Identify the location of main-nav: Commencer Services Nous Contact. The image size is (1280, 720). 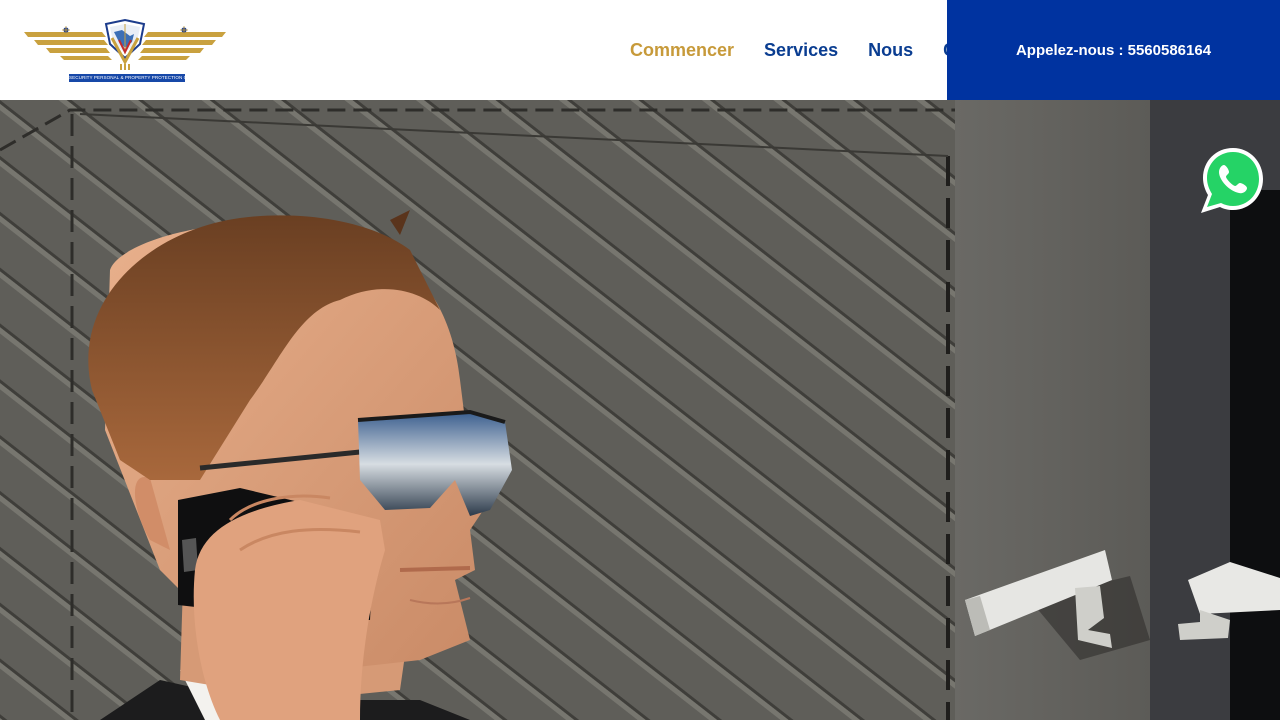
(781, 50).